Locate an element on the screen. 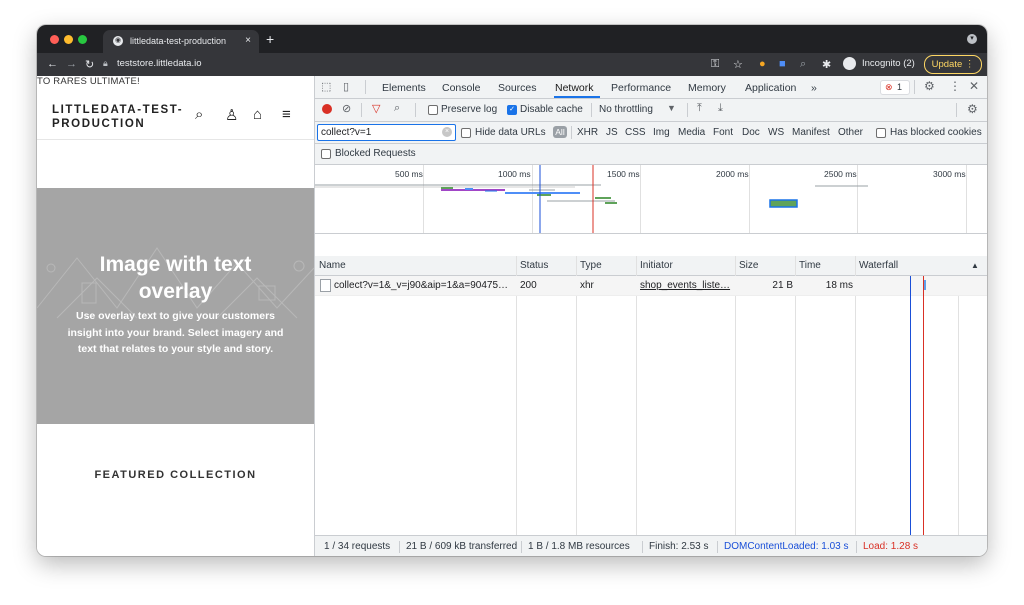  device-toolbar-icon: ▯ is located at coordinates (346, 86).